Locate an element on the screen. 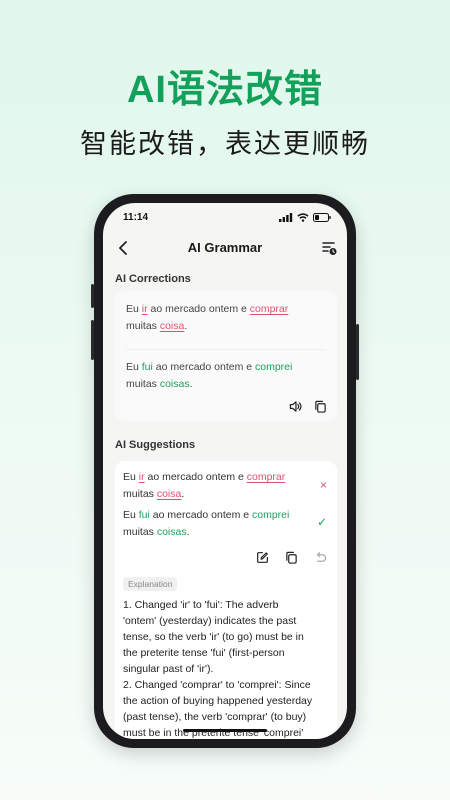 This screenshot has width=450, height=800. explanation-line: 2. Changed 'comprar' to 'comprei': Since is located at coordinates (217, 685).